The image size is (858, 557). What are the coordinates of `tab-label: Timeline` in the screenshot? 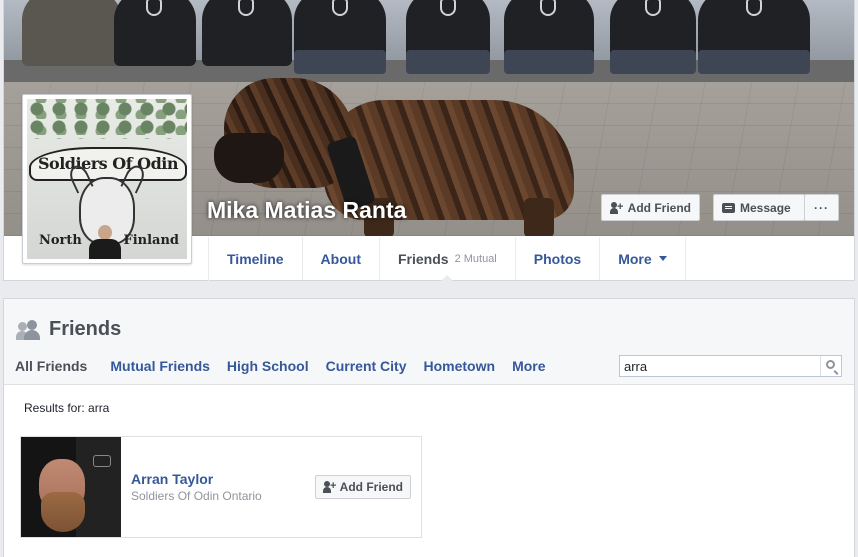 It's located at (255, 258).